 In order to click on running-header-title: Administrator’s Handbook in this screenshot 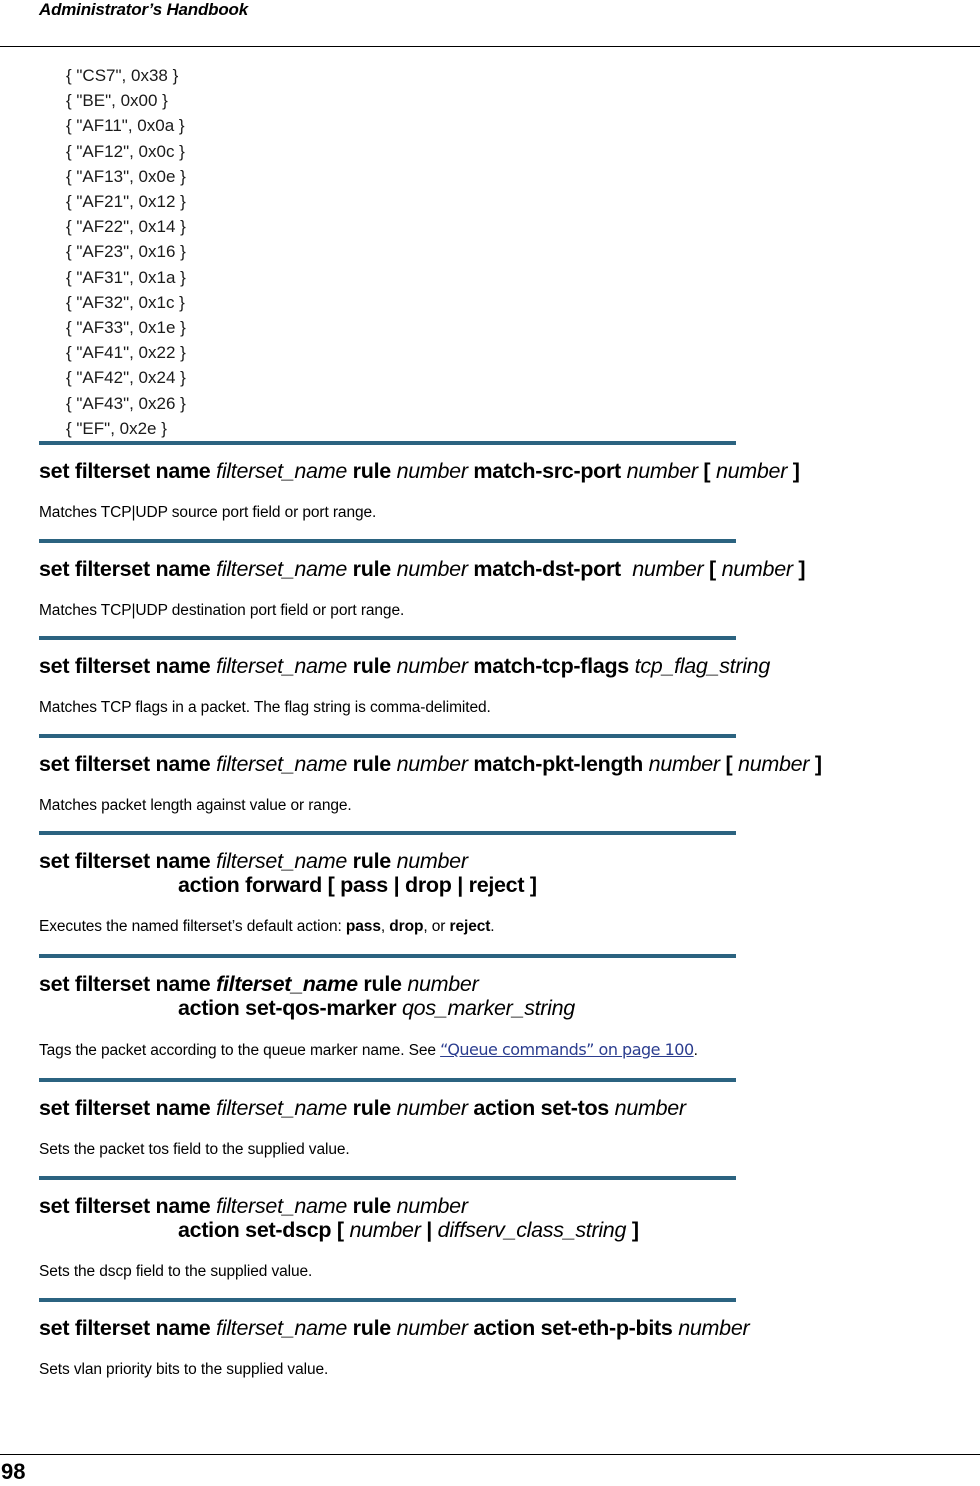, I will do `click(143, 9)`.